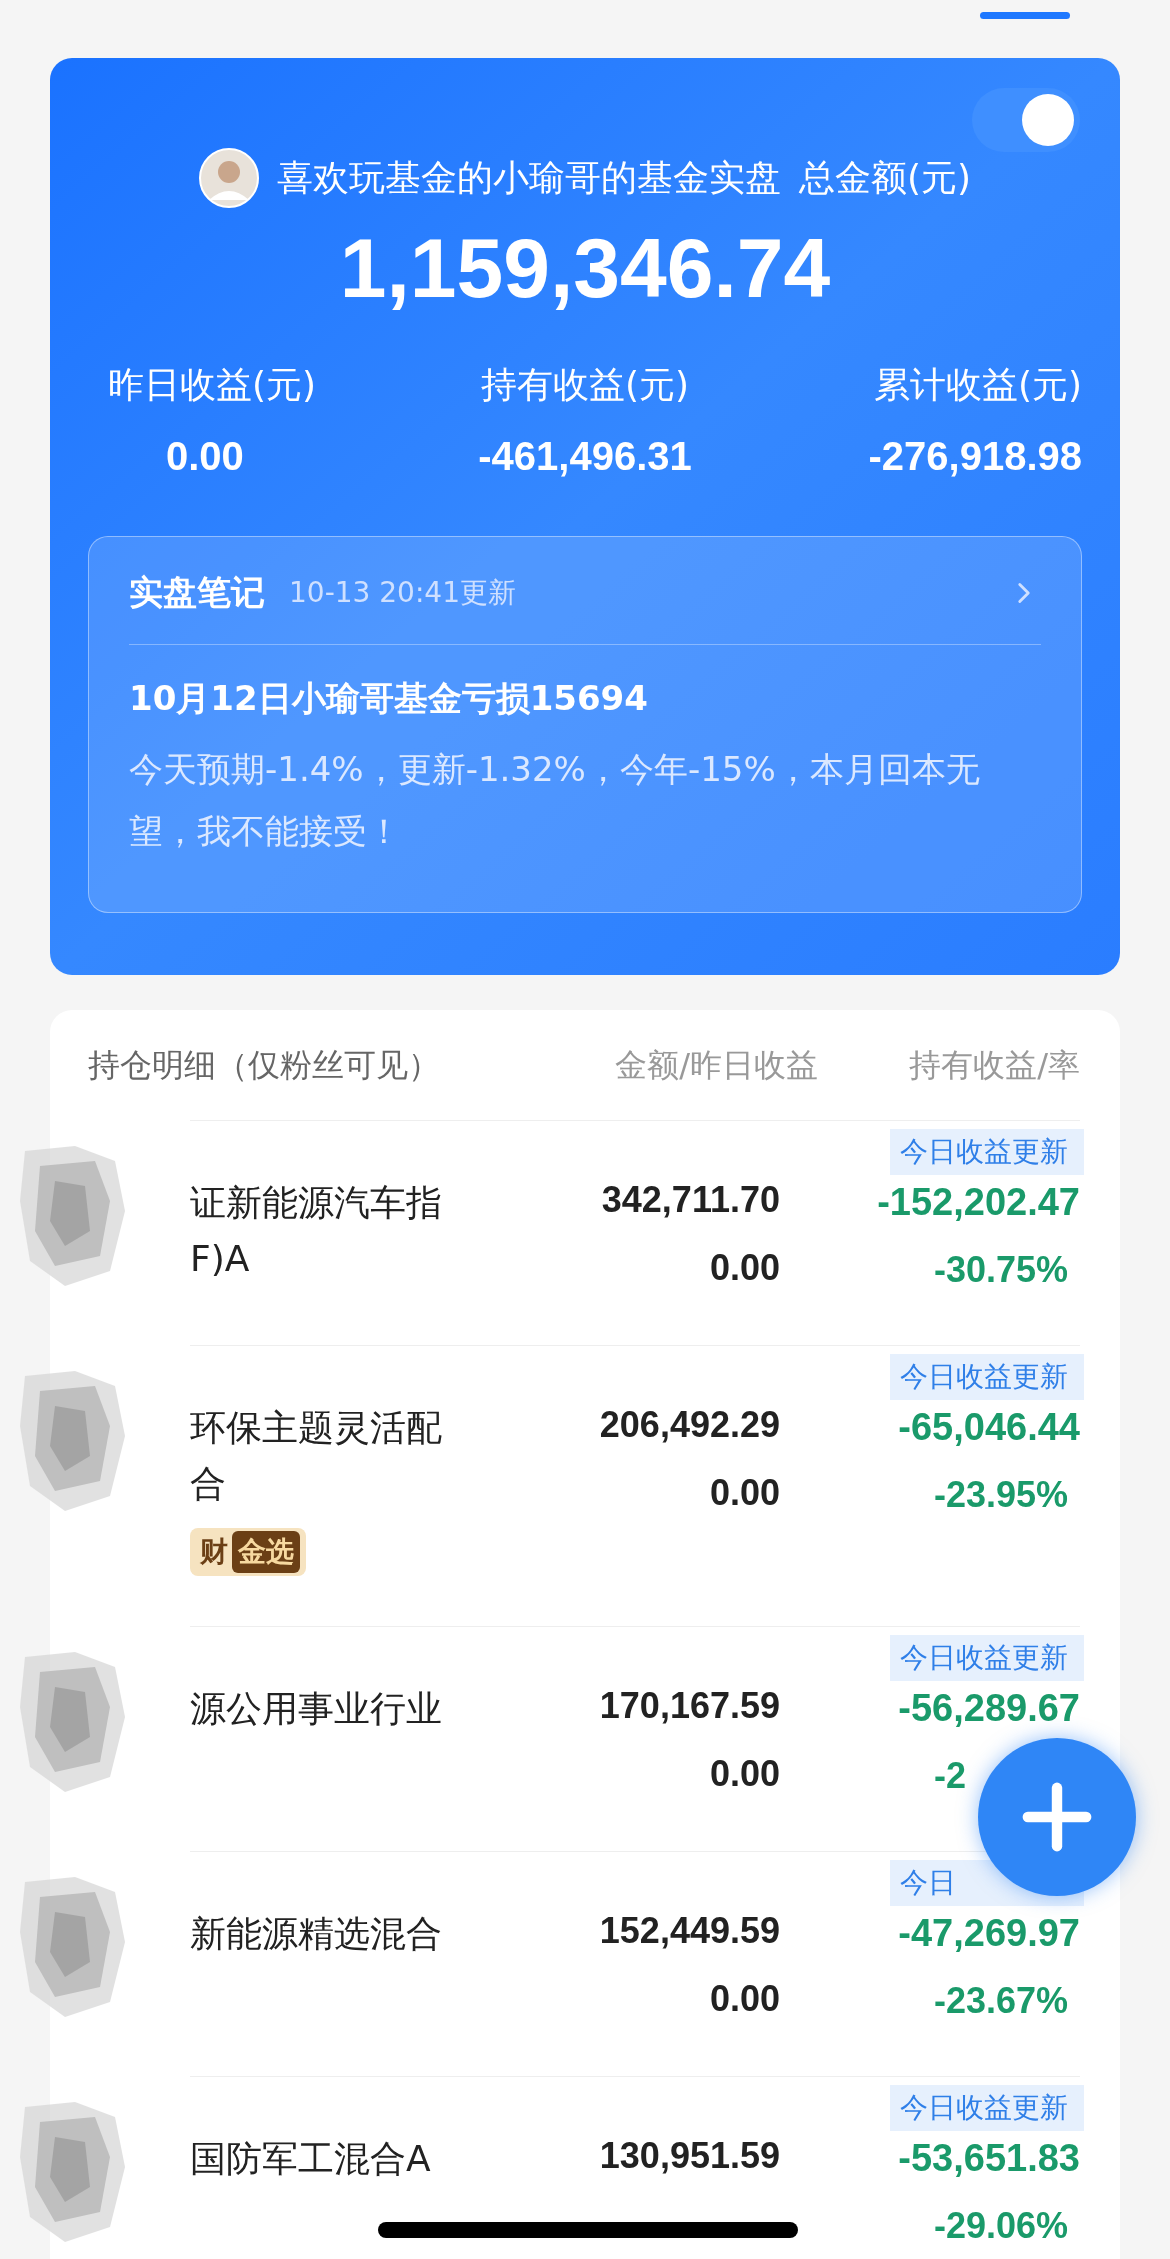 The width and height of the screenshot is (1170, 2259). What do you see at coordinates (197, 592) in the screenshot?
I see `note-title: 实盘笔记` at bounding box center [197, 592].